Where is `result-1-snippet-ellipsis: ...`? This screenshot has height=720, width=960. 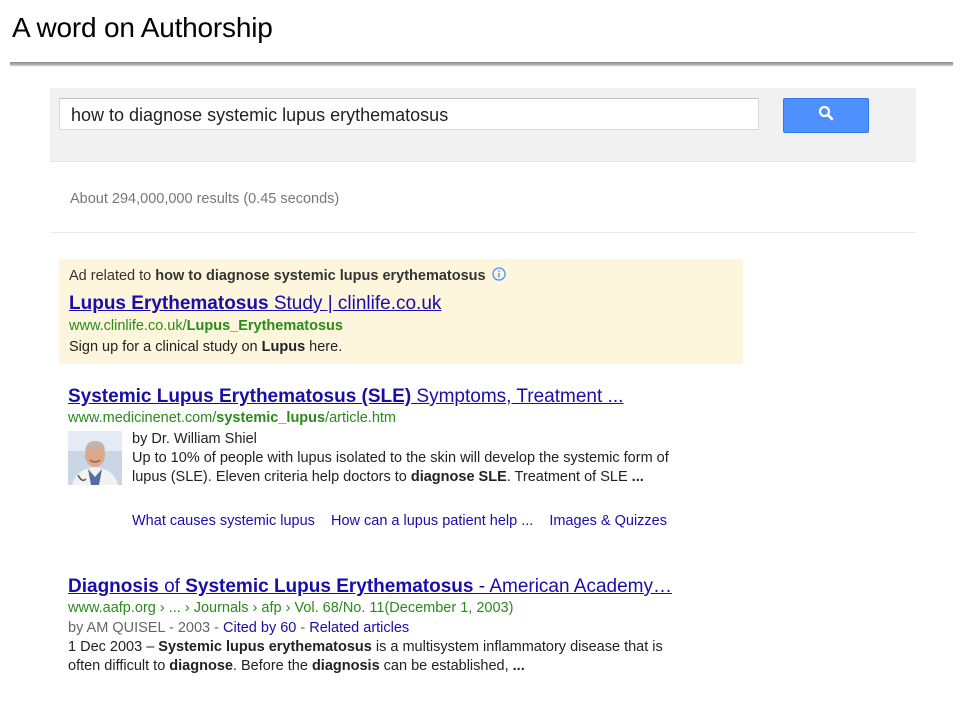 result-1-snippet-ellipsis: ... is located at coordinates (637, 477).